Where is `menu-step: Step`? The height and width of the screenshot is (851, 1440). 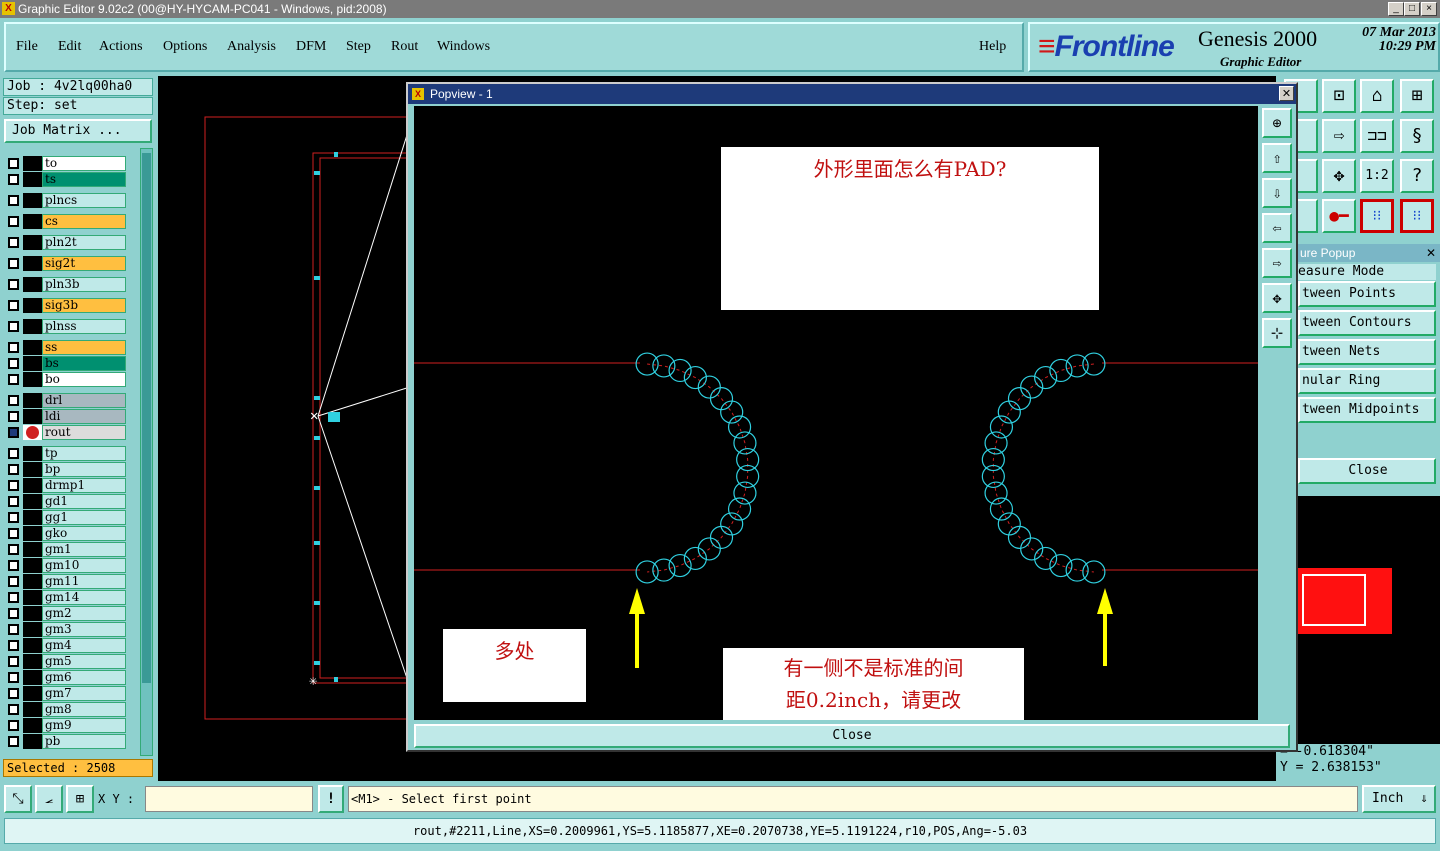
menu-step: Step is located at coordinates (358, 47).